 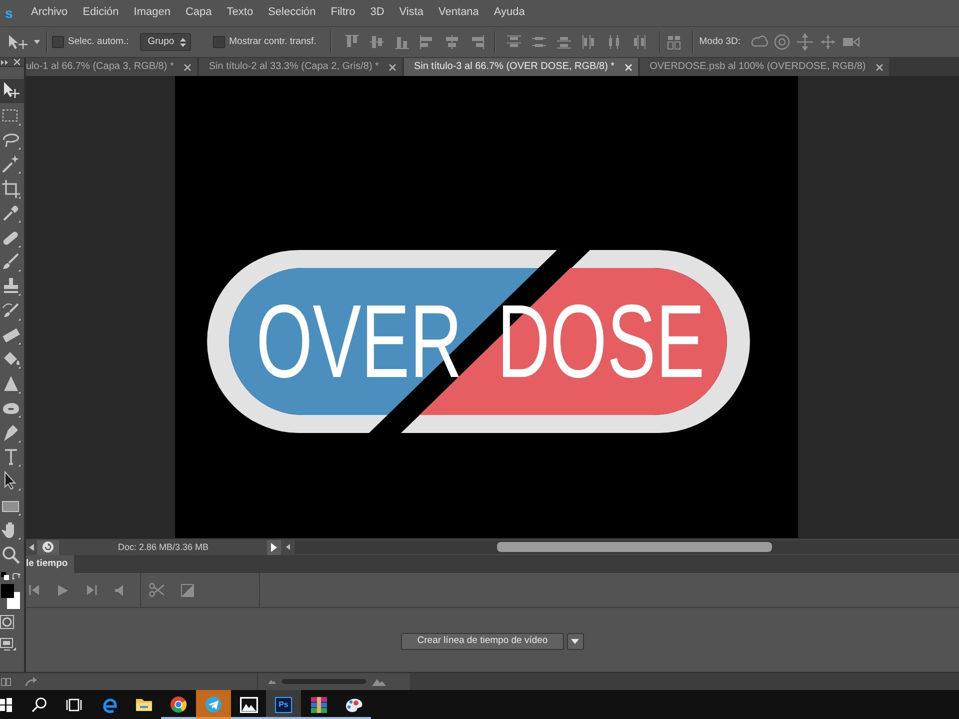 I want to click on checkbox-label: Selec. autom.:, so click(x=98, y=42).